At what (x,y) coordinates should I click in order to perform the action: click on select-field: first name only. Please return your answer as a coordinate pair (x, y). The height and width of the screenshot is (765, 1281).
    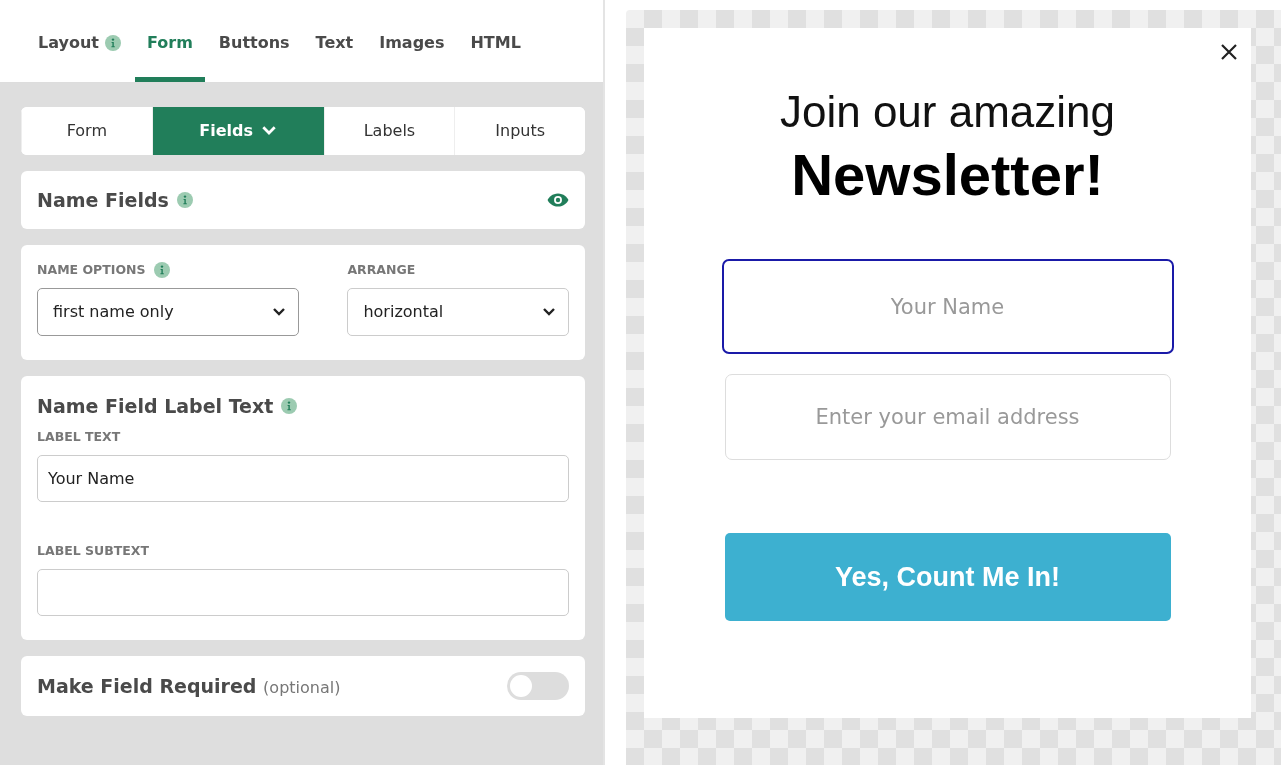
    Looking at the image, I should click on (168, 311).